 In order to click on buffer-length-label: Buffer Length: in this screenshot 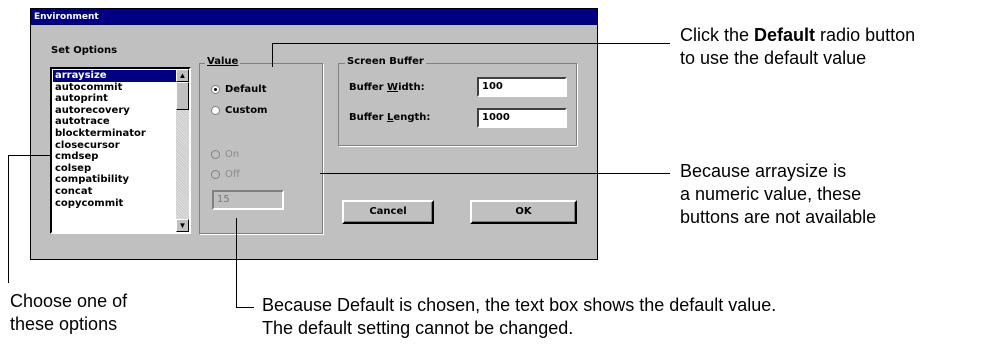, I will do `click(390, 117)`.